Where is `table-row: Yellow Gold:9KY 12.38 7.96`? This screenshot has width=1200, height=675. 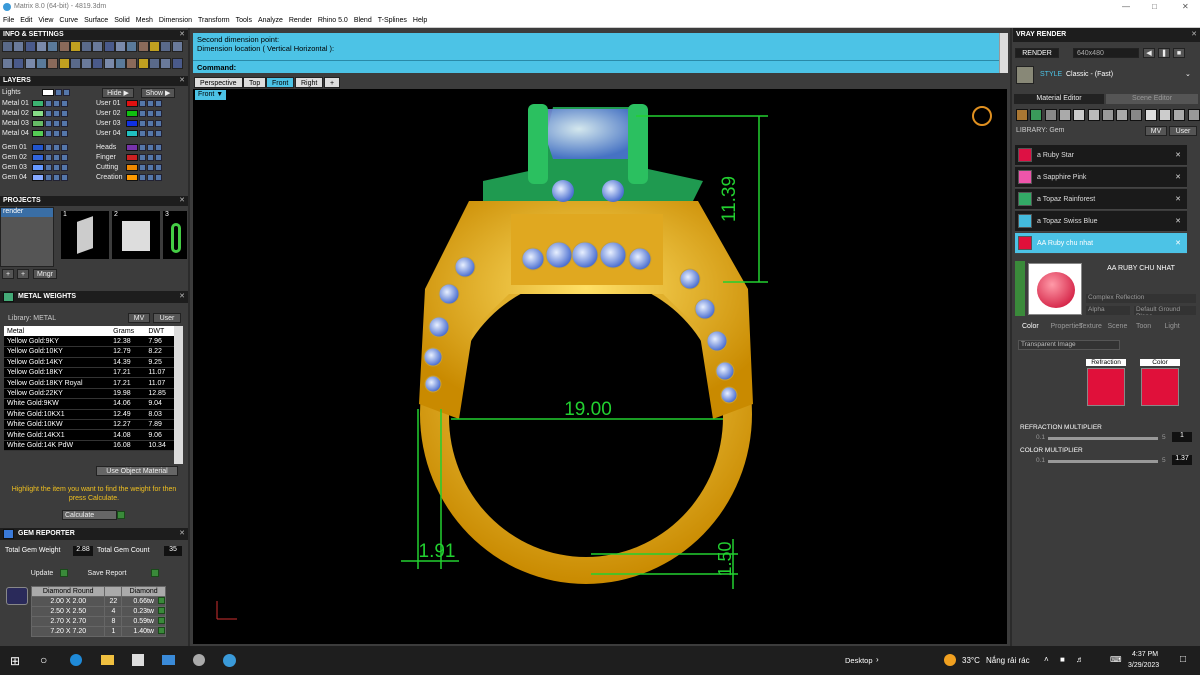 table-row: Yellow Gold:9KY 12.38 7.96 is located at coordinates (90, 342).